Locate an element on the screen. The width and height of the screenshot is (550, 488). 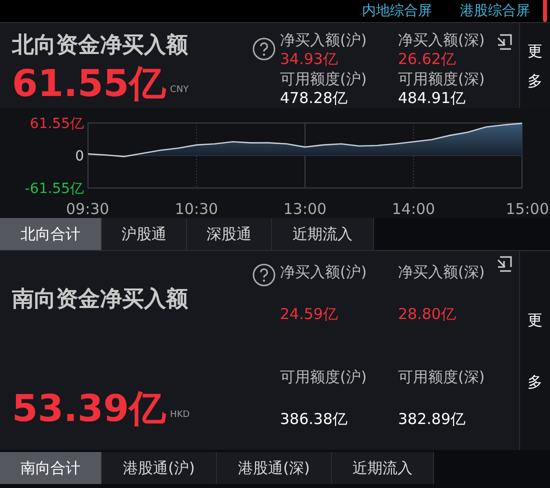
tab: 沪股通 is located at coordinates (144, 234).